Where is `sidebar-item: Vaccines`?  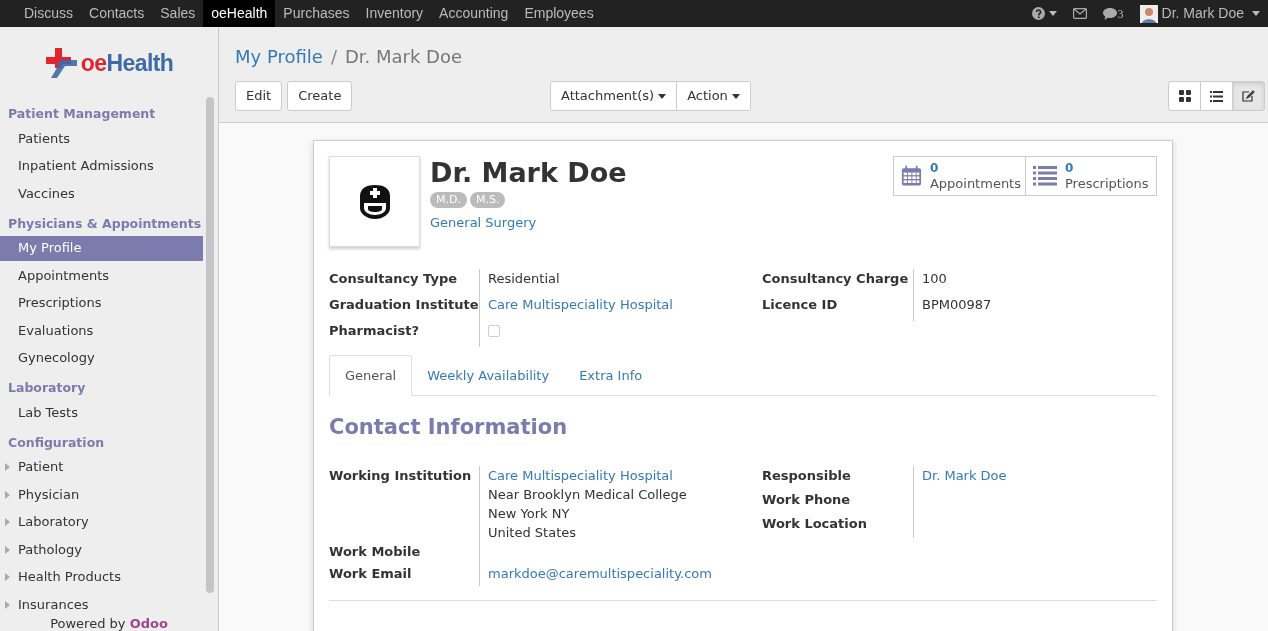
sidebar-item: Vaccines is located at coordinates (101, 193).